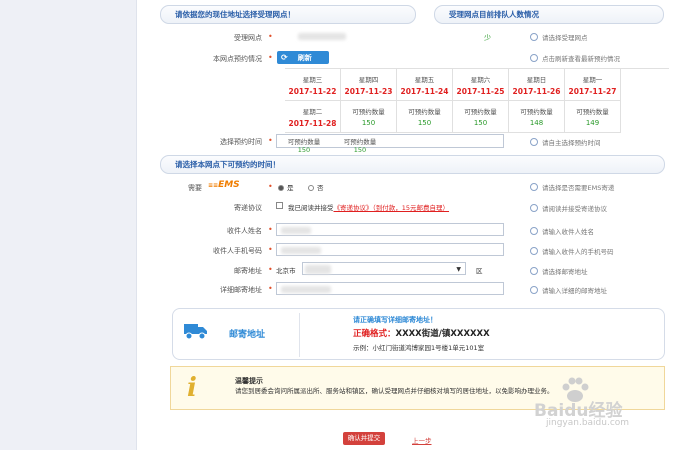 This screenshot has width=700, height=450. What do you see at coordinates (224, 185) in the screenshot?
I see `ems-logo: ≡≡EMS` at bounding box center [224, 185].